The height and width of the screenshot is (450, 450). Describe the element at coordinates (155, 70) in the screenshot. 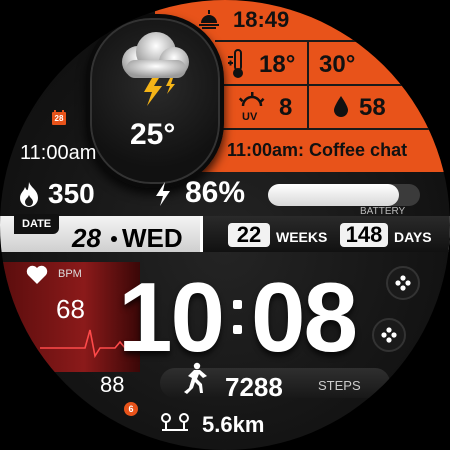

I see `thunderstorm-cloud-icon` at that location.